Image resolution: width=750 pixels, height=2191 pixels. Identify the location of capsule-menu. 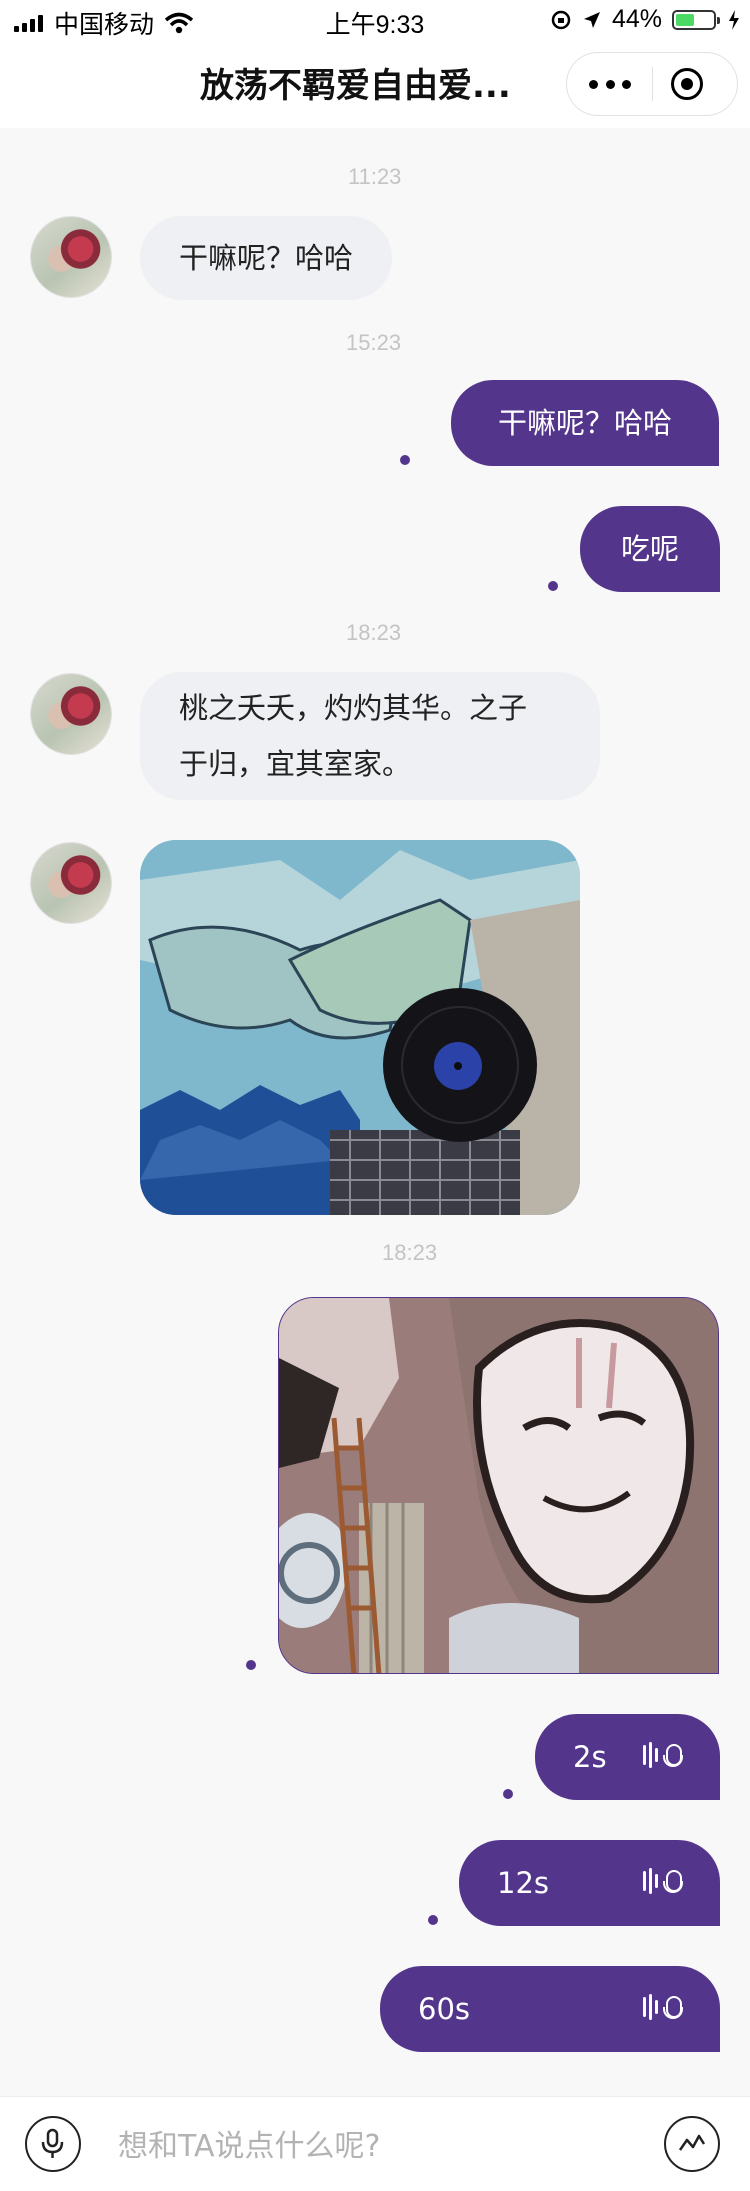
(652, 84).